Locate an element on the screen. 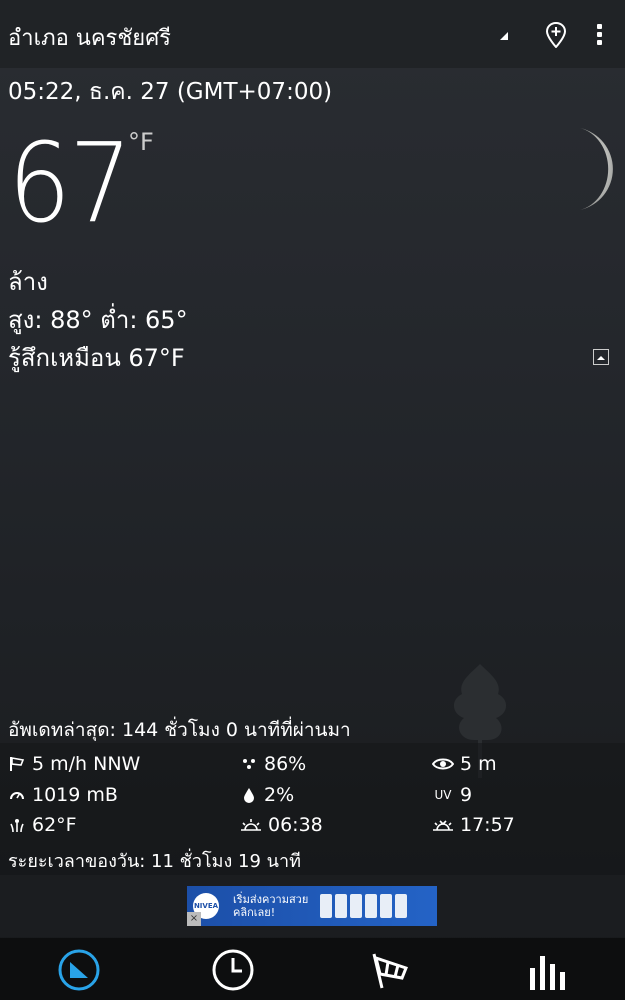  wind-stat: 5 m/h NNW is located at coordinates (74, 764).